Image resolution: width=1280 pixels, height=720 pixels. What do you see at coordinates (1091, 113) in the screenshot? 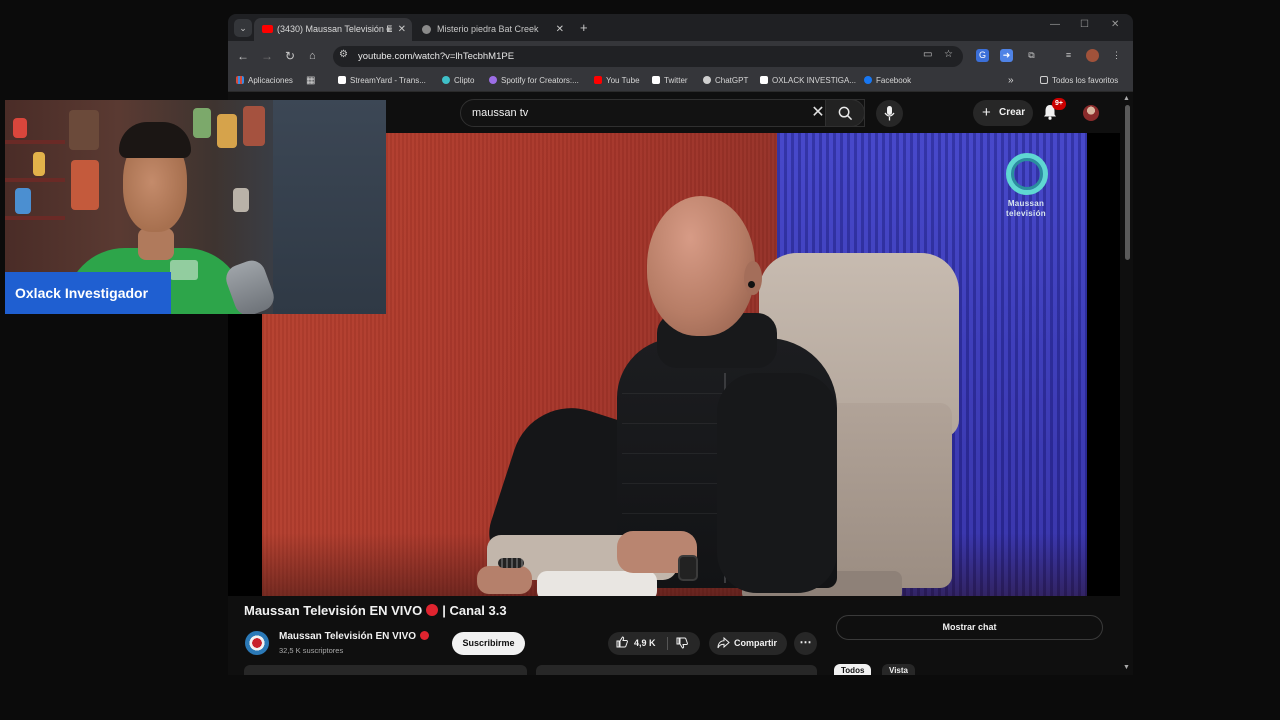
I see `account-avatar` at bounding box center [1091, 113].